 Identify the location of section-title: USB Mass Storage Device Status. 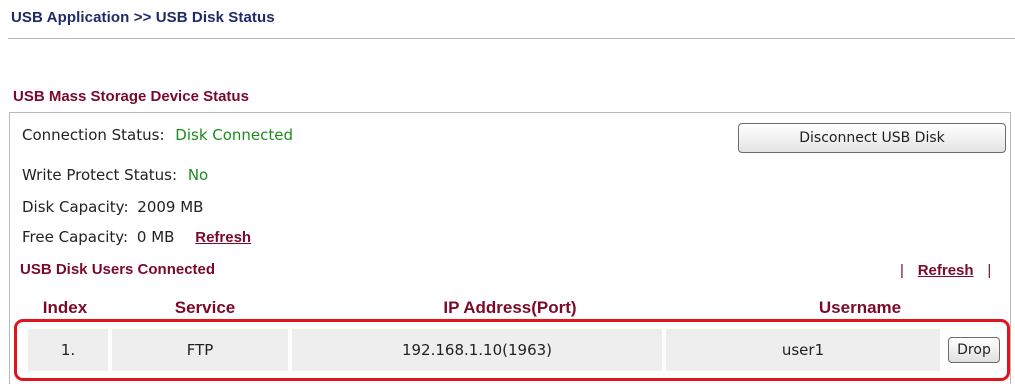
(131, 96).